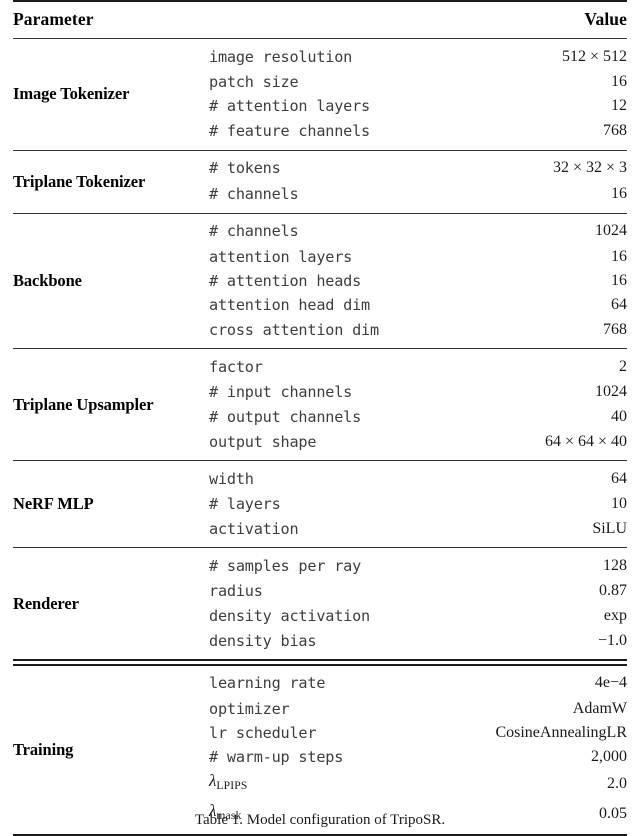 This screenshot has width=640, height=836. Describe the element at coordinates (254, 529) in the screenshot. I see `parameter-name: activation` at that location.